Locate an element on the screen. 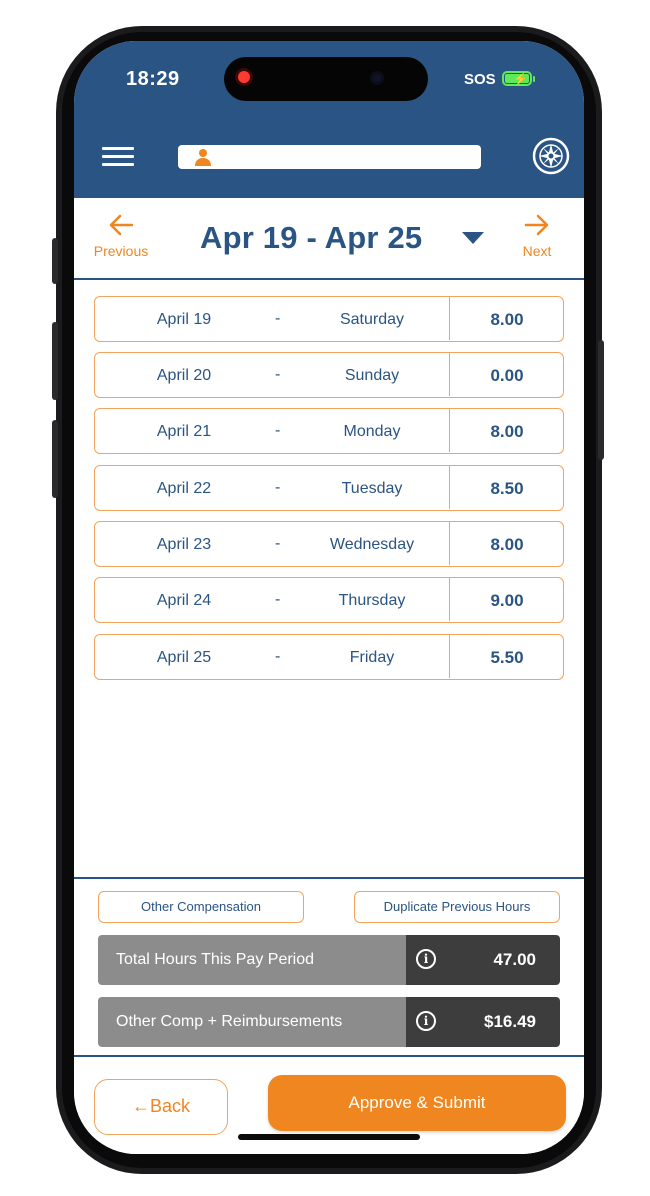 The width and height of the screenshot is (650, 1196). caret-down-icon is located at coordinates (473, 238).